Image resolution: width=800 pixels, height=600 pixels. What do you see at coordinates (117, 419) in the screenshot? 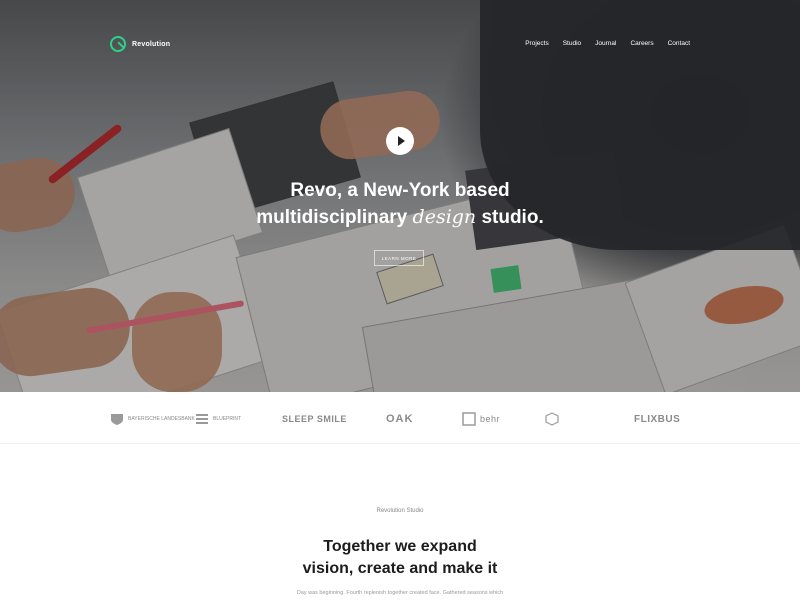
I see `shield-icon` at bounding box center [117, 419].